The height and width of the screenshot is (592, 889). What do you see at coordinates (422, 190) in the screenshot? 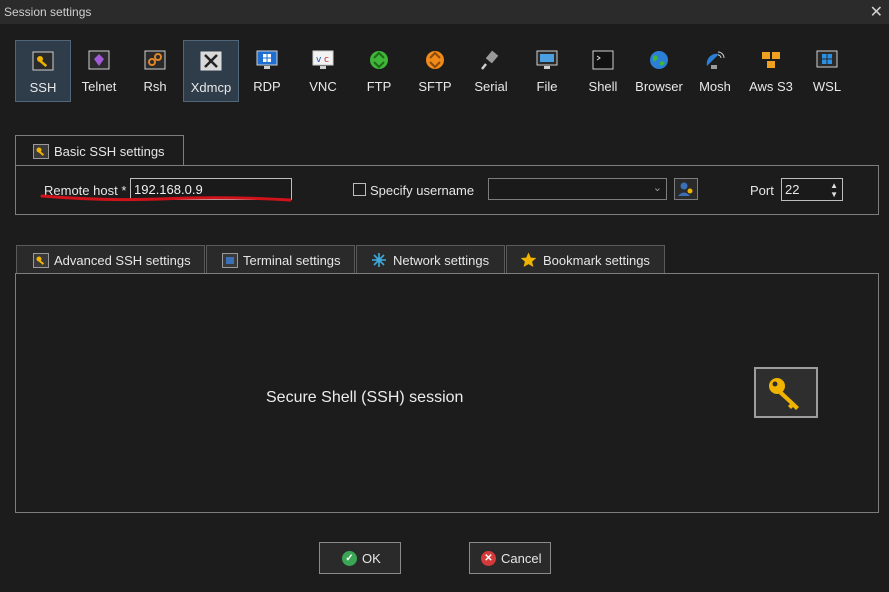
I see `specify-username-label: Specify username` at bounding box center [422, 190].